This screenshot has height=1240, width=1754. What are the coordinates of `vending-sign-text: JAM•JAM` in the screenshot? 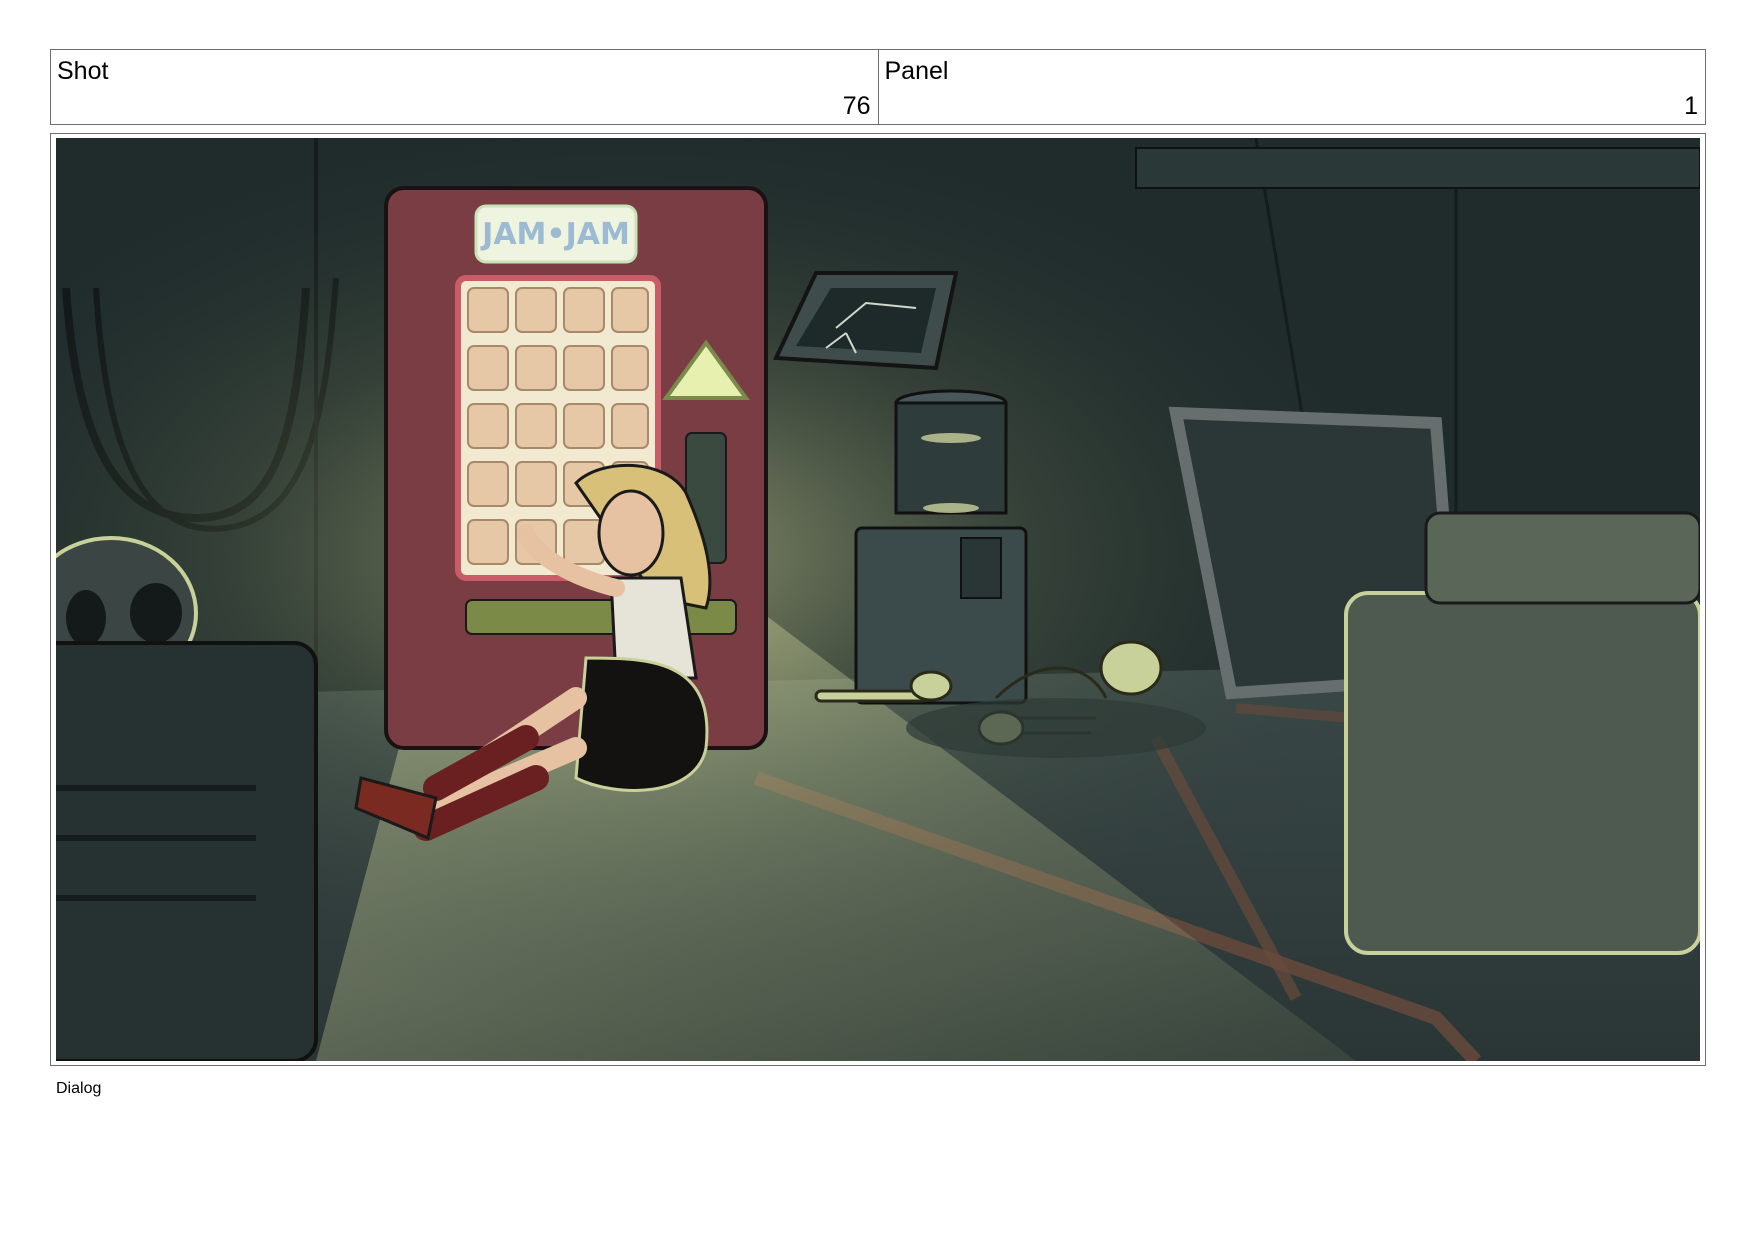 It's located at (555, 234).